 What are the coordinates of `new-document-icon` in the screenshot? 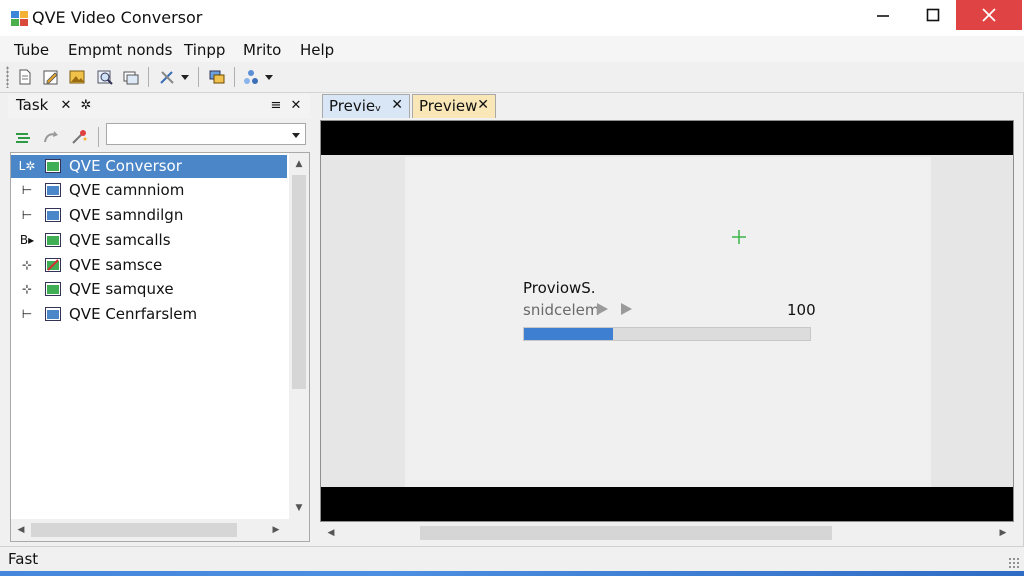 It's located at (25, 77).